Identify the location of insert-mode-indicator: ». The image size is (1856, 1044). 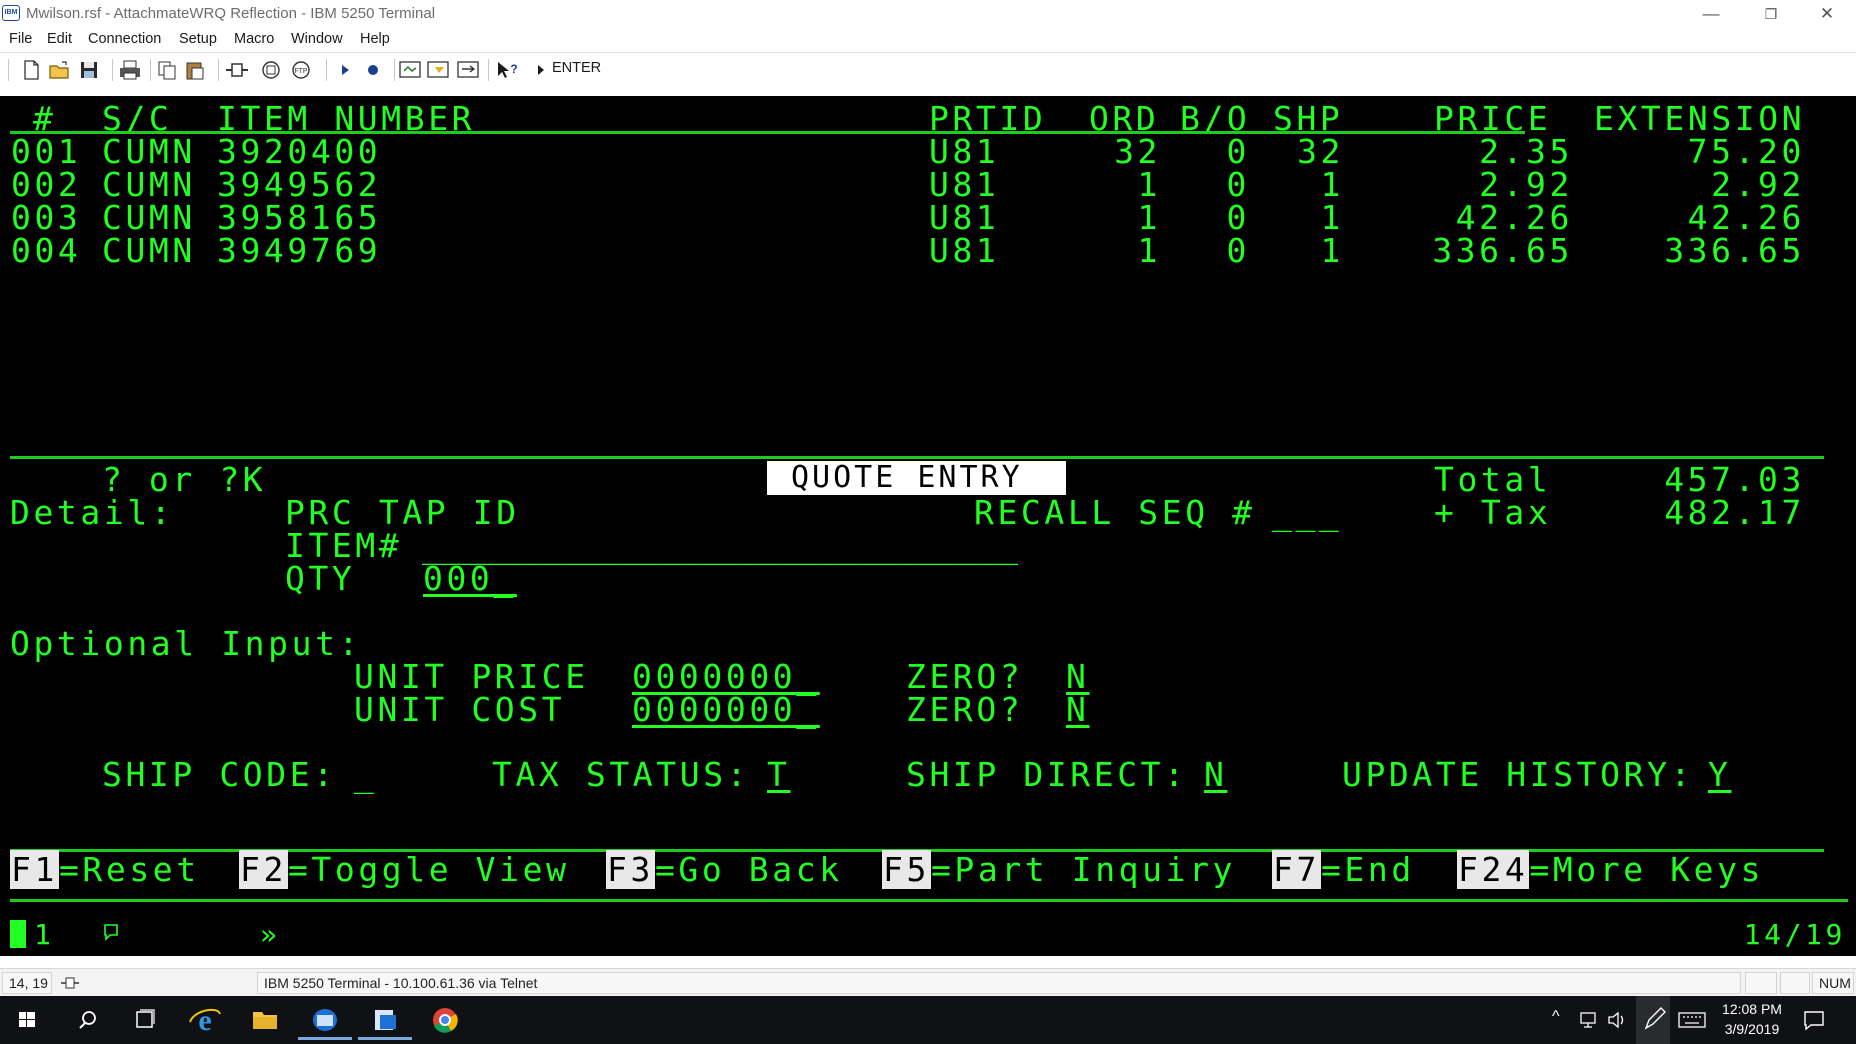
(270, 934).